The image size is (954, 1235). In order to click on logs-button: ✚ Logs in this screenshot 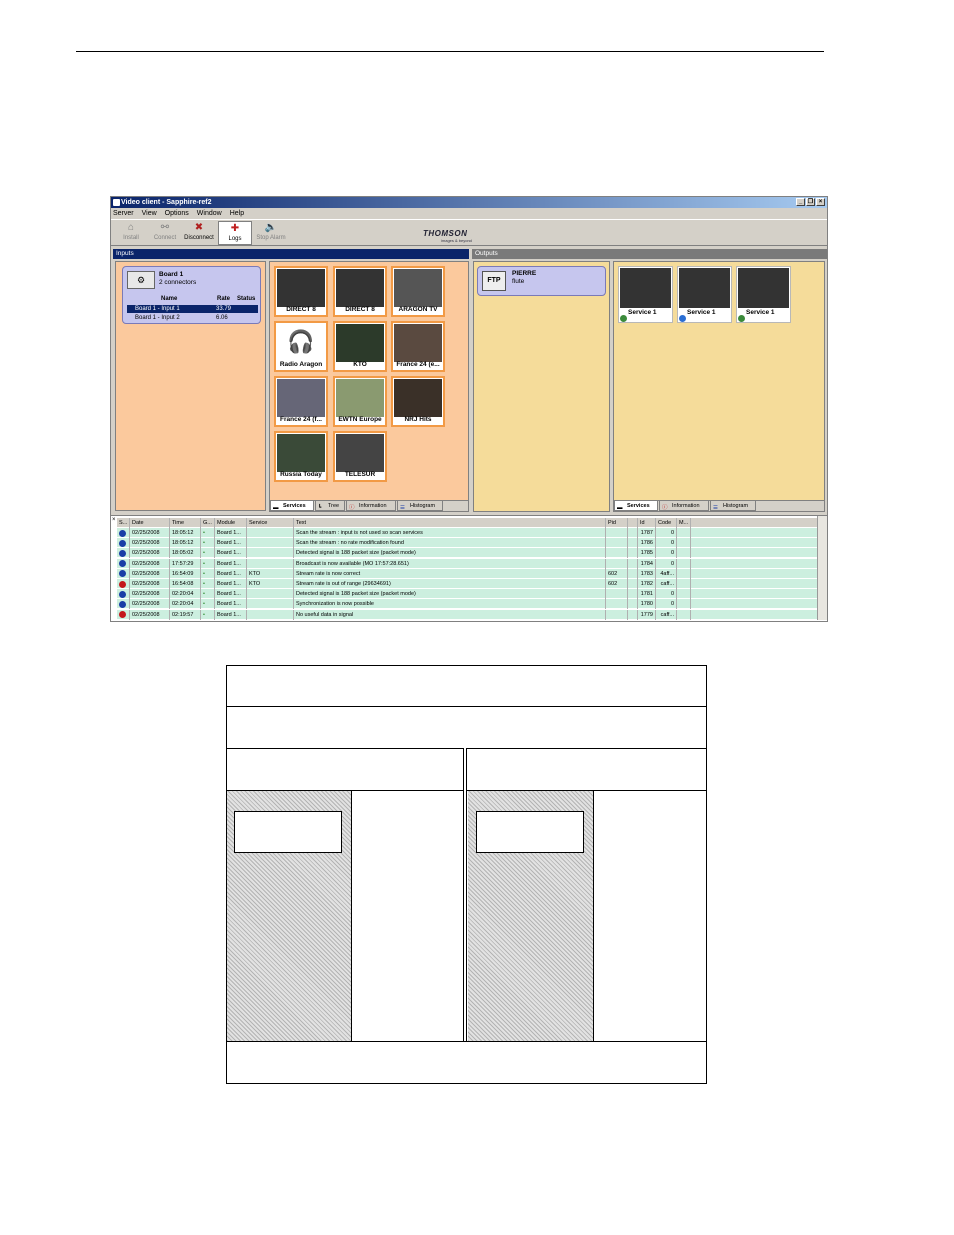, I will do `click(235, 233)`.